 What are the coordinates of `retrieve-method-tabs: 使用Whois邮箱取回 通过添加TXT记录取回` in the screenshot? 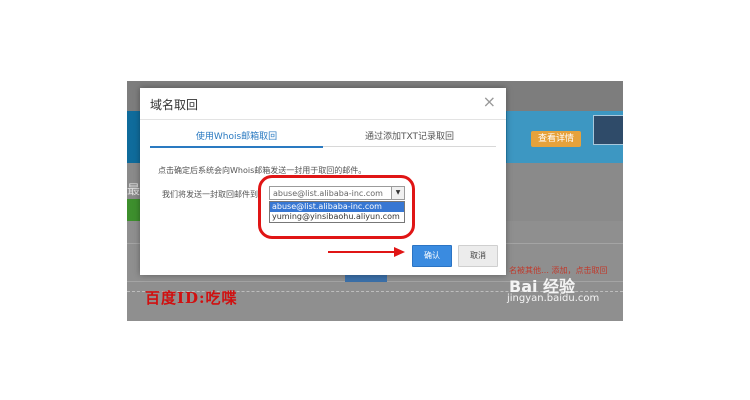 It's located at (323, 138).